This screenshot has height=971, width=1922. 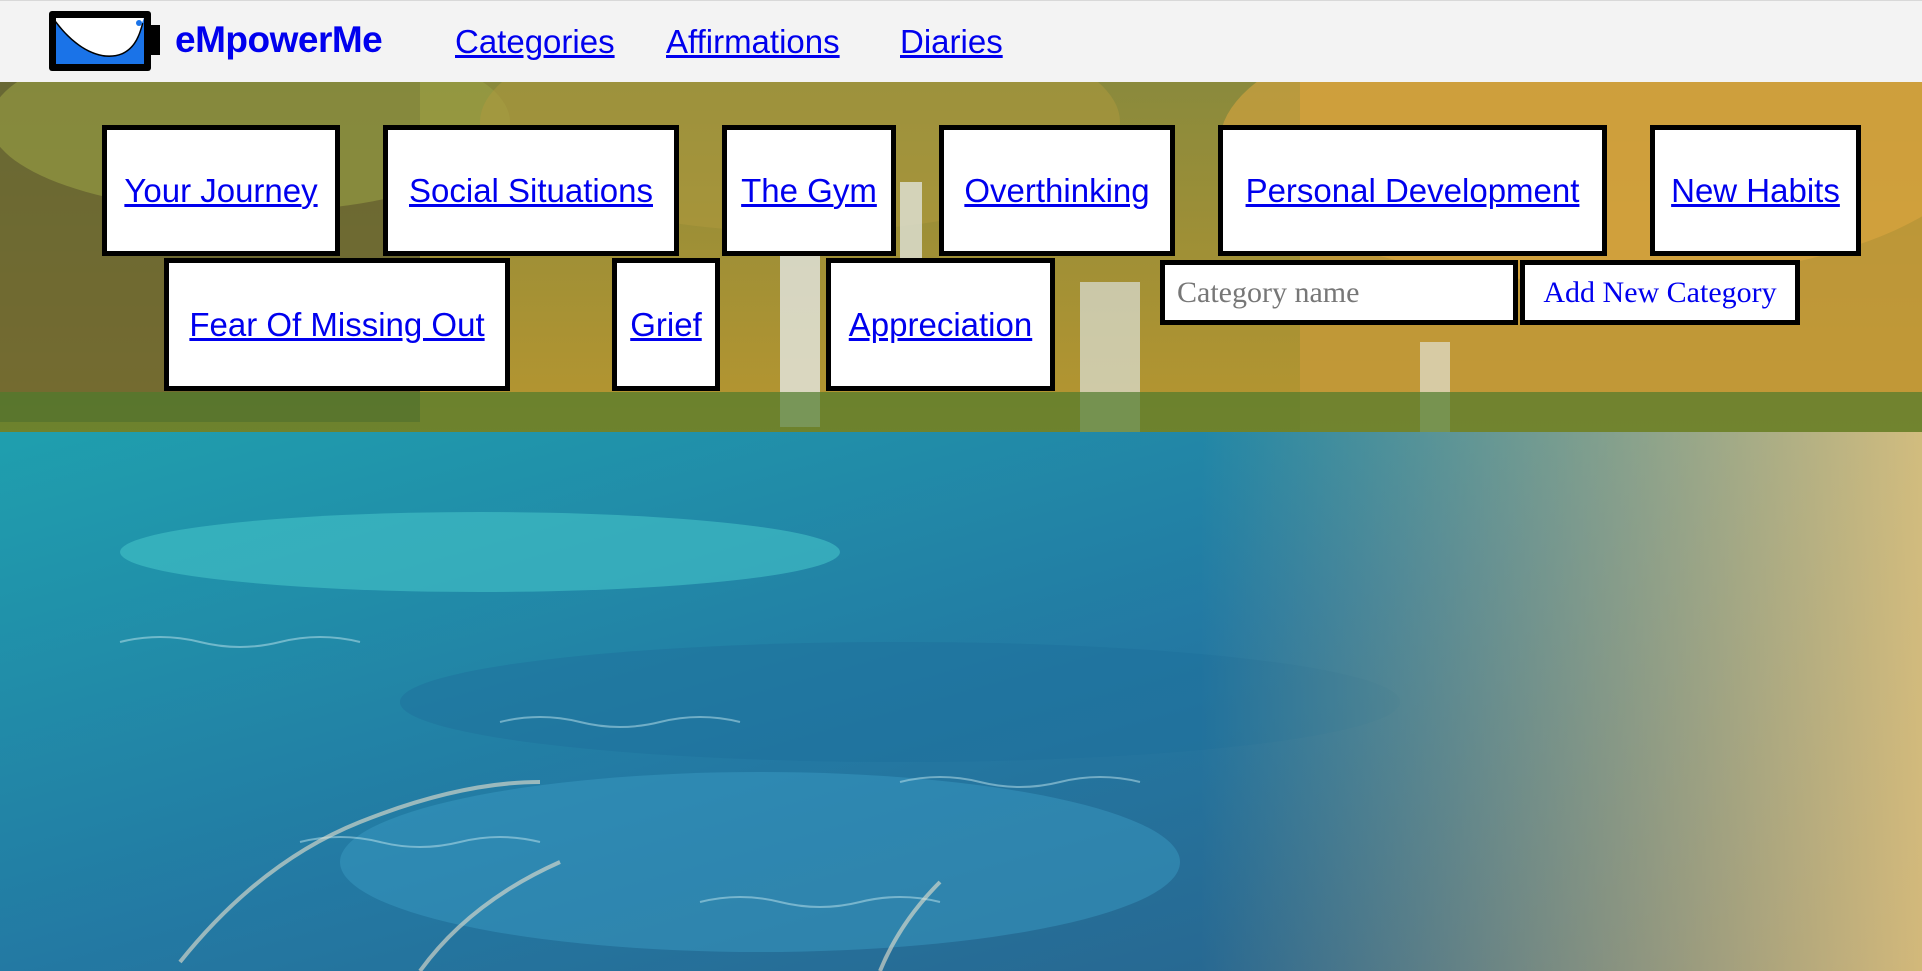 What do you see at coordinates (1339, 292) in the screenshot?
I see `category-name-input` at bounding box center [1339, 292].